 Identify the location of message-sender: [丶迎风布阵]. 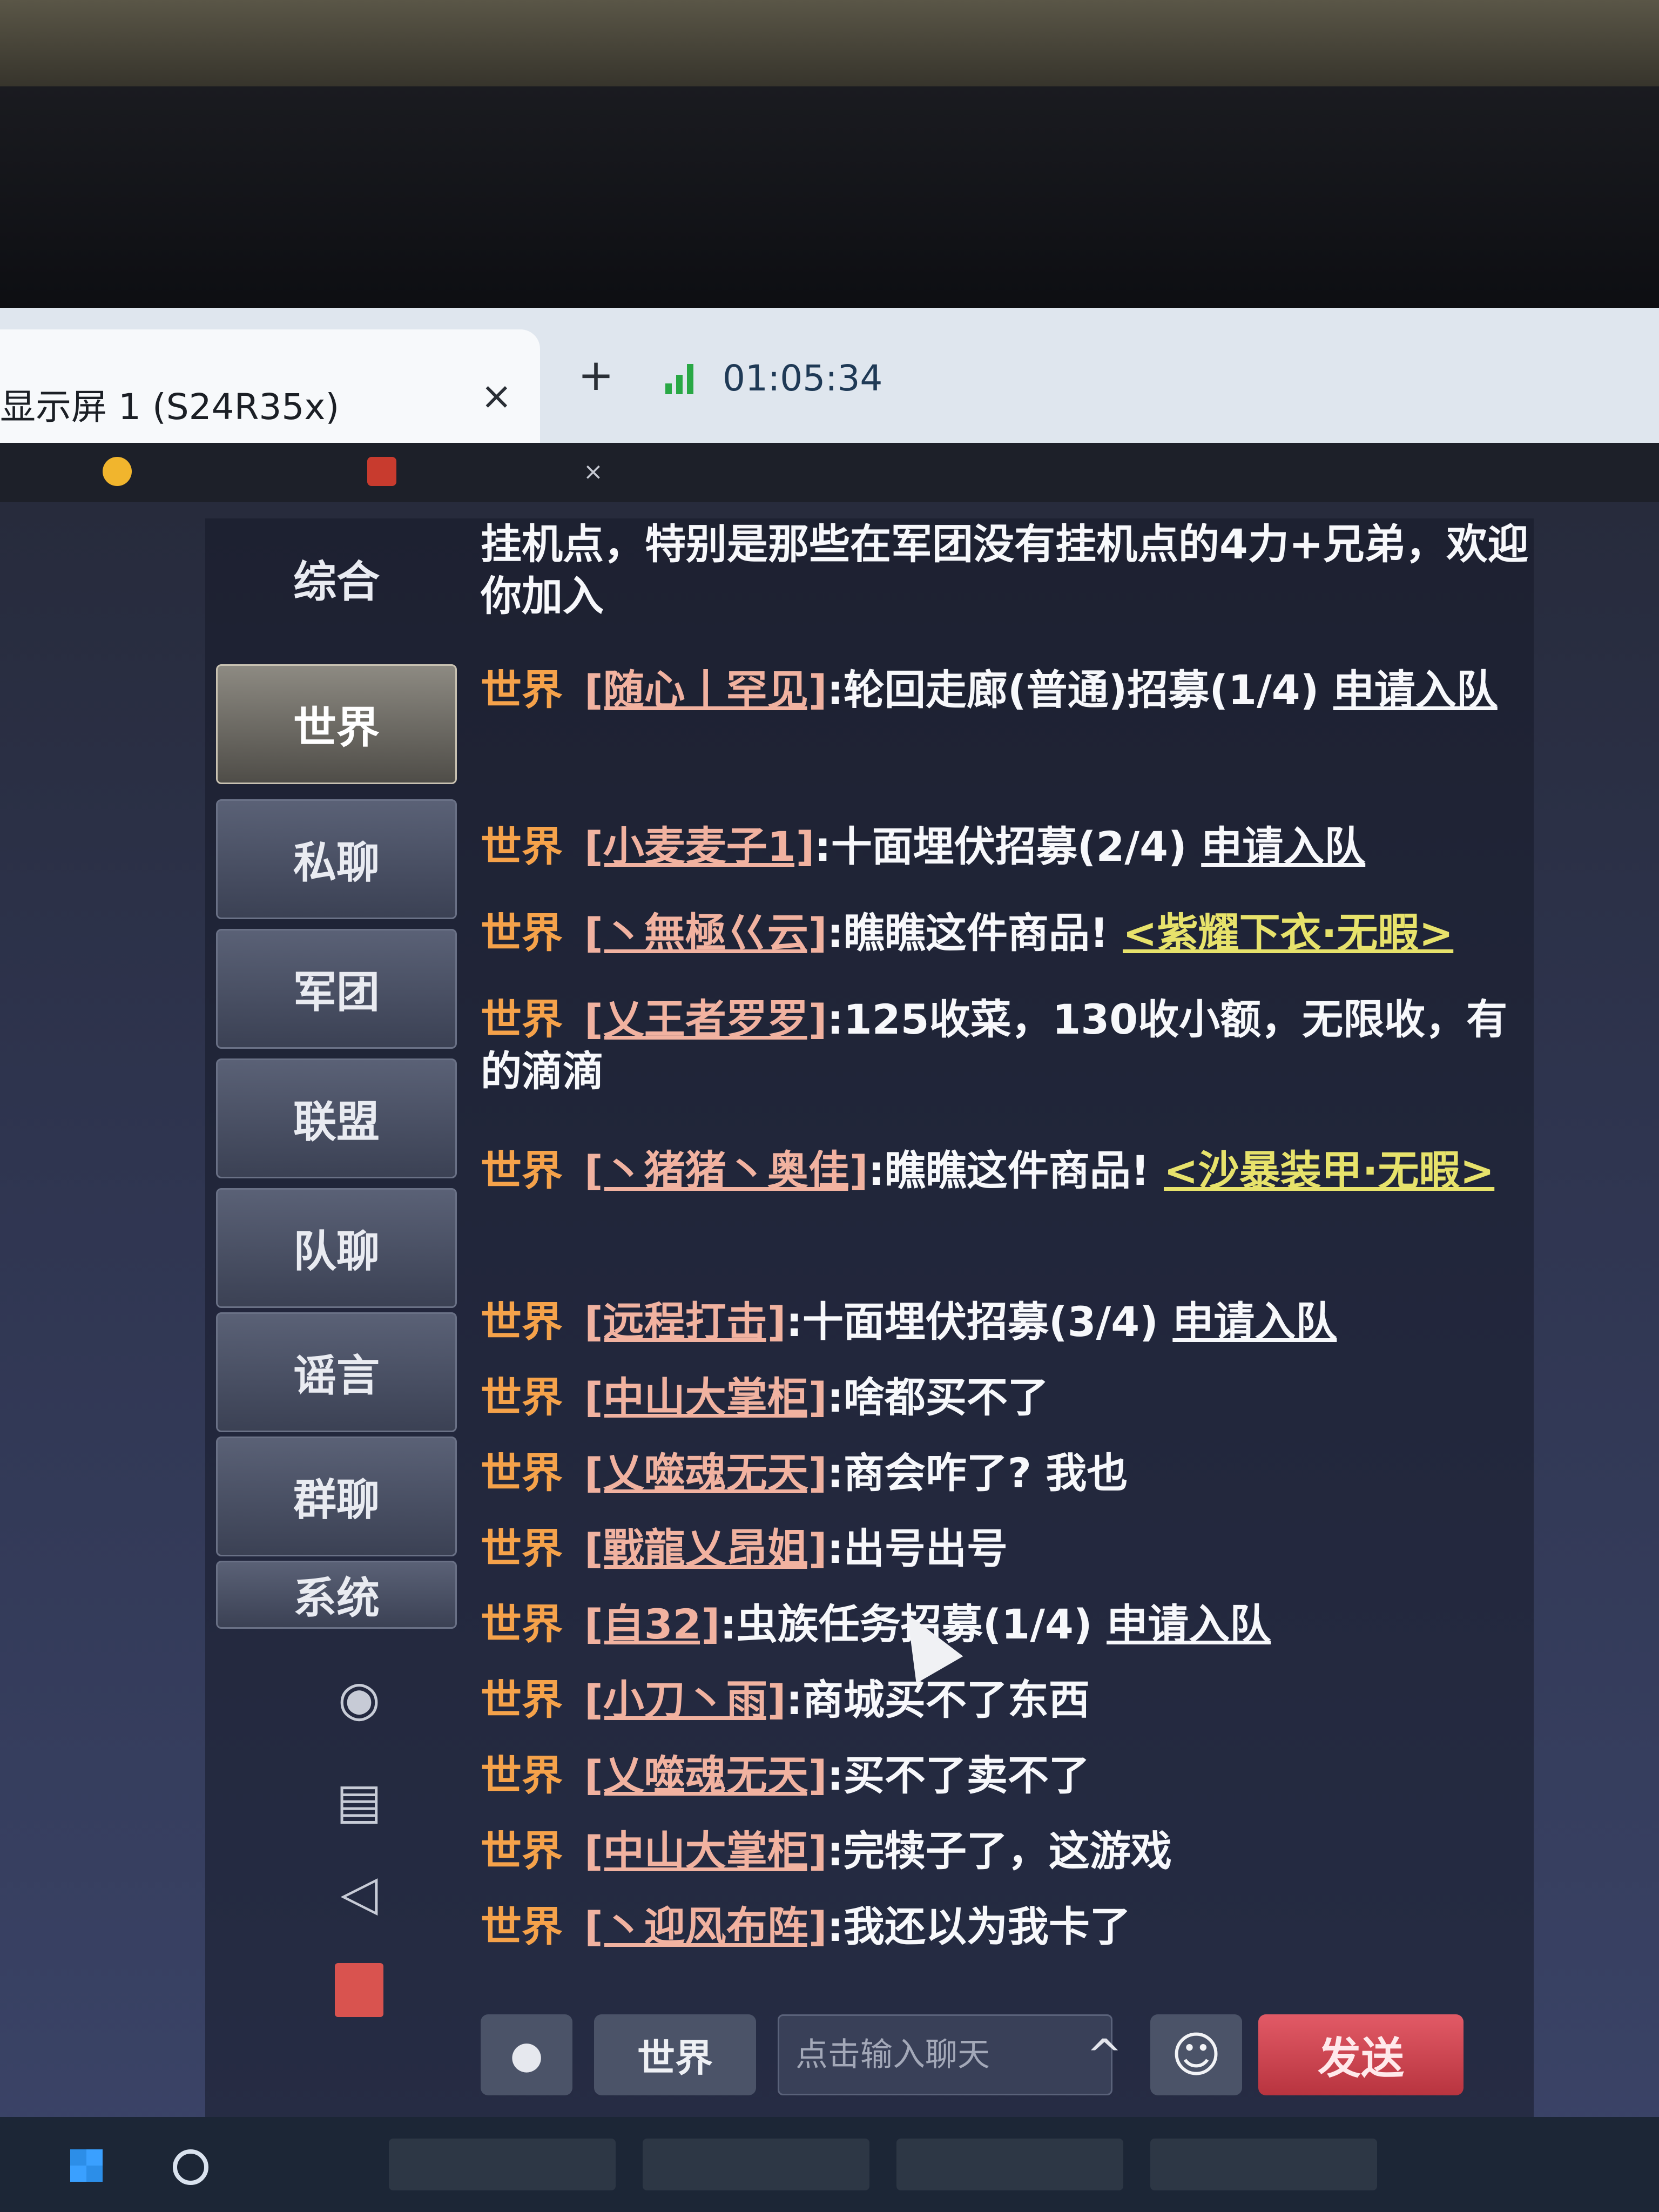
(705, 1927).